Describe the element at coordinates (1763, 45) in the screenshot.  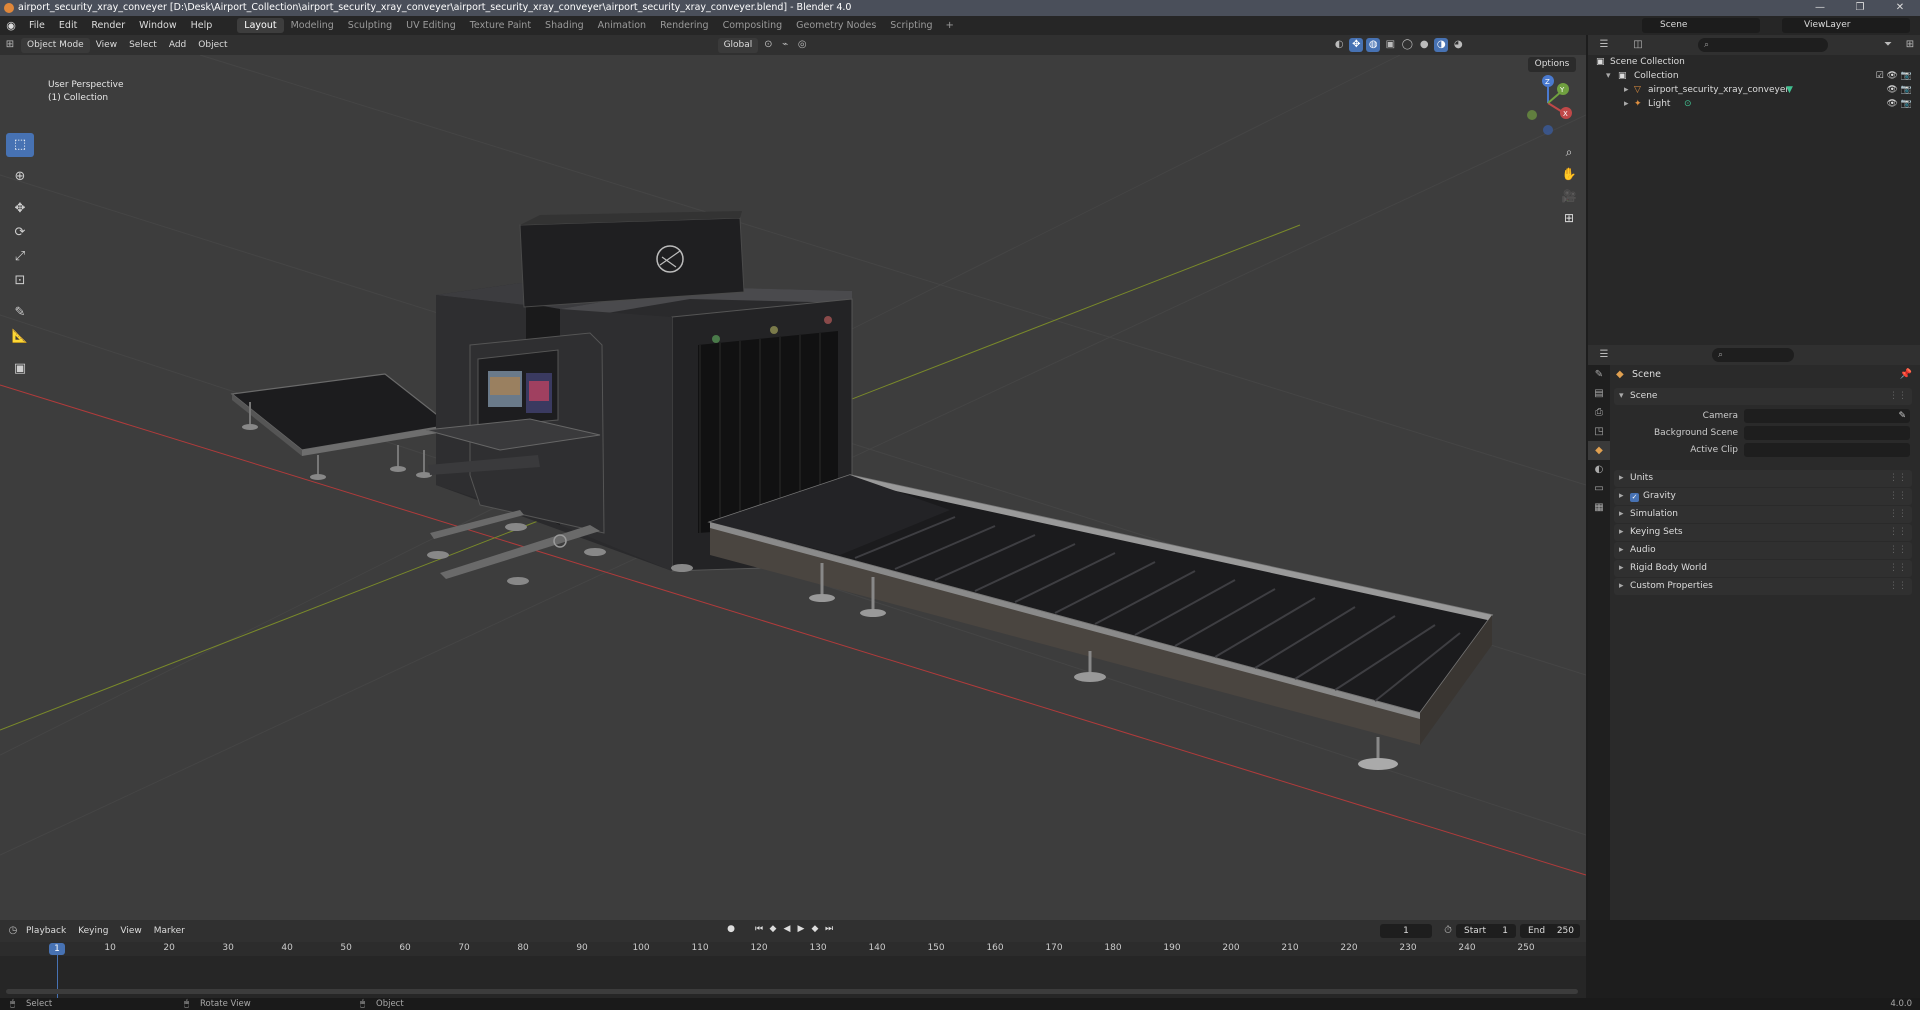
I see `outliner-search-input: ⌕` at that location.